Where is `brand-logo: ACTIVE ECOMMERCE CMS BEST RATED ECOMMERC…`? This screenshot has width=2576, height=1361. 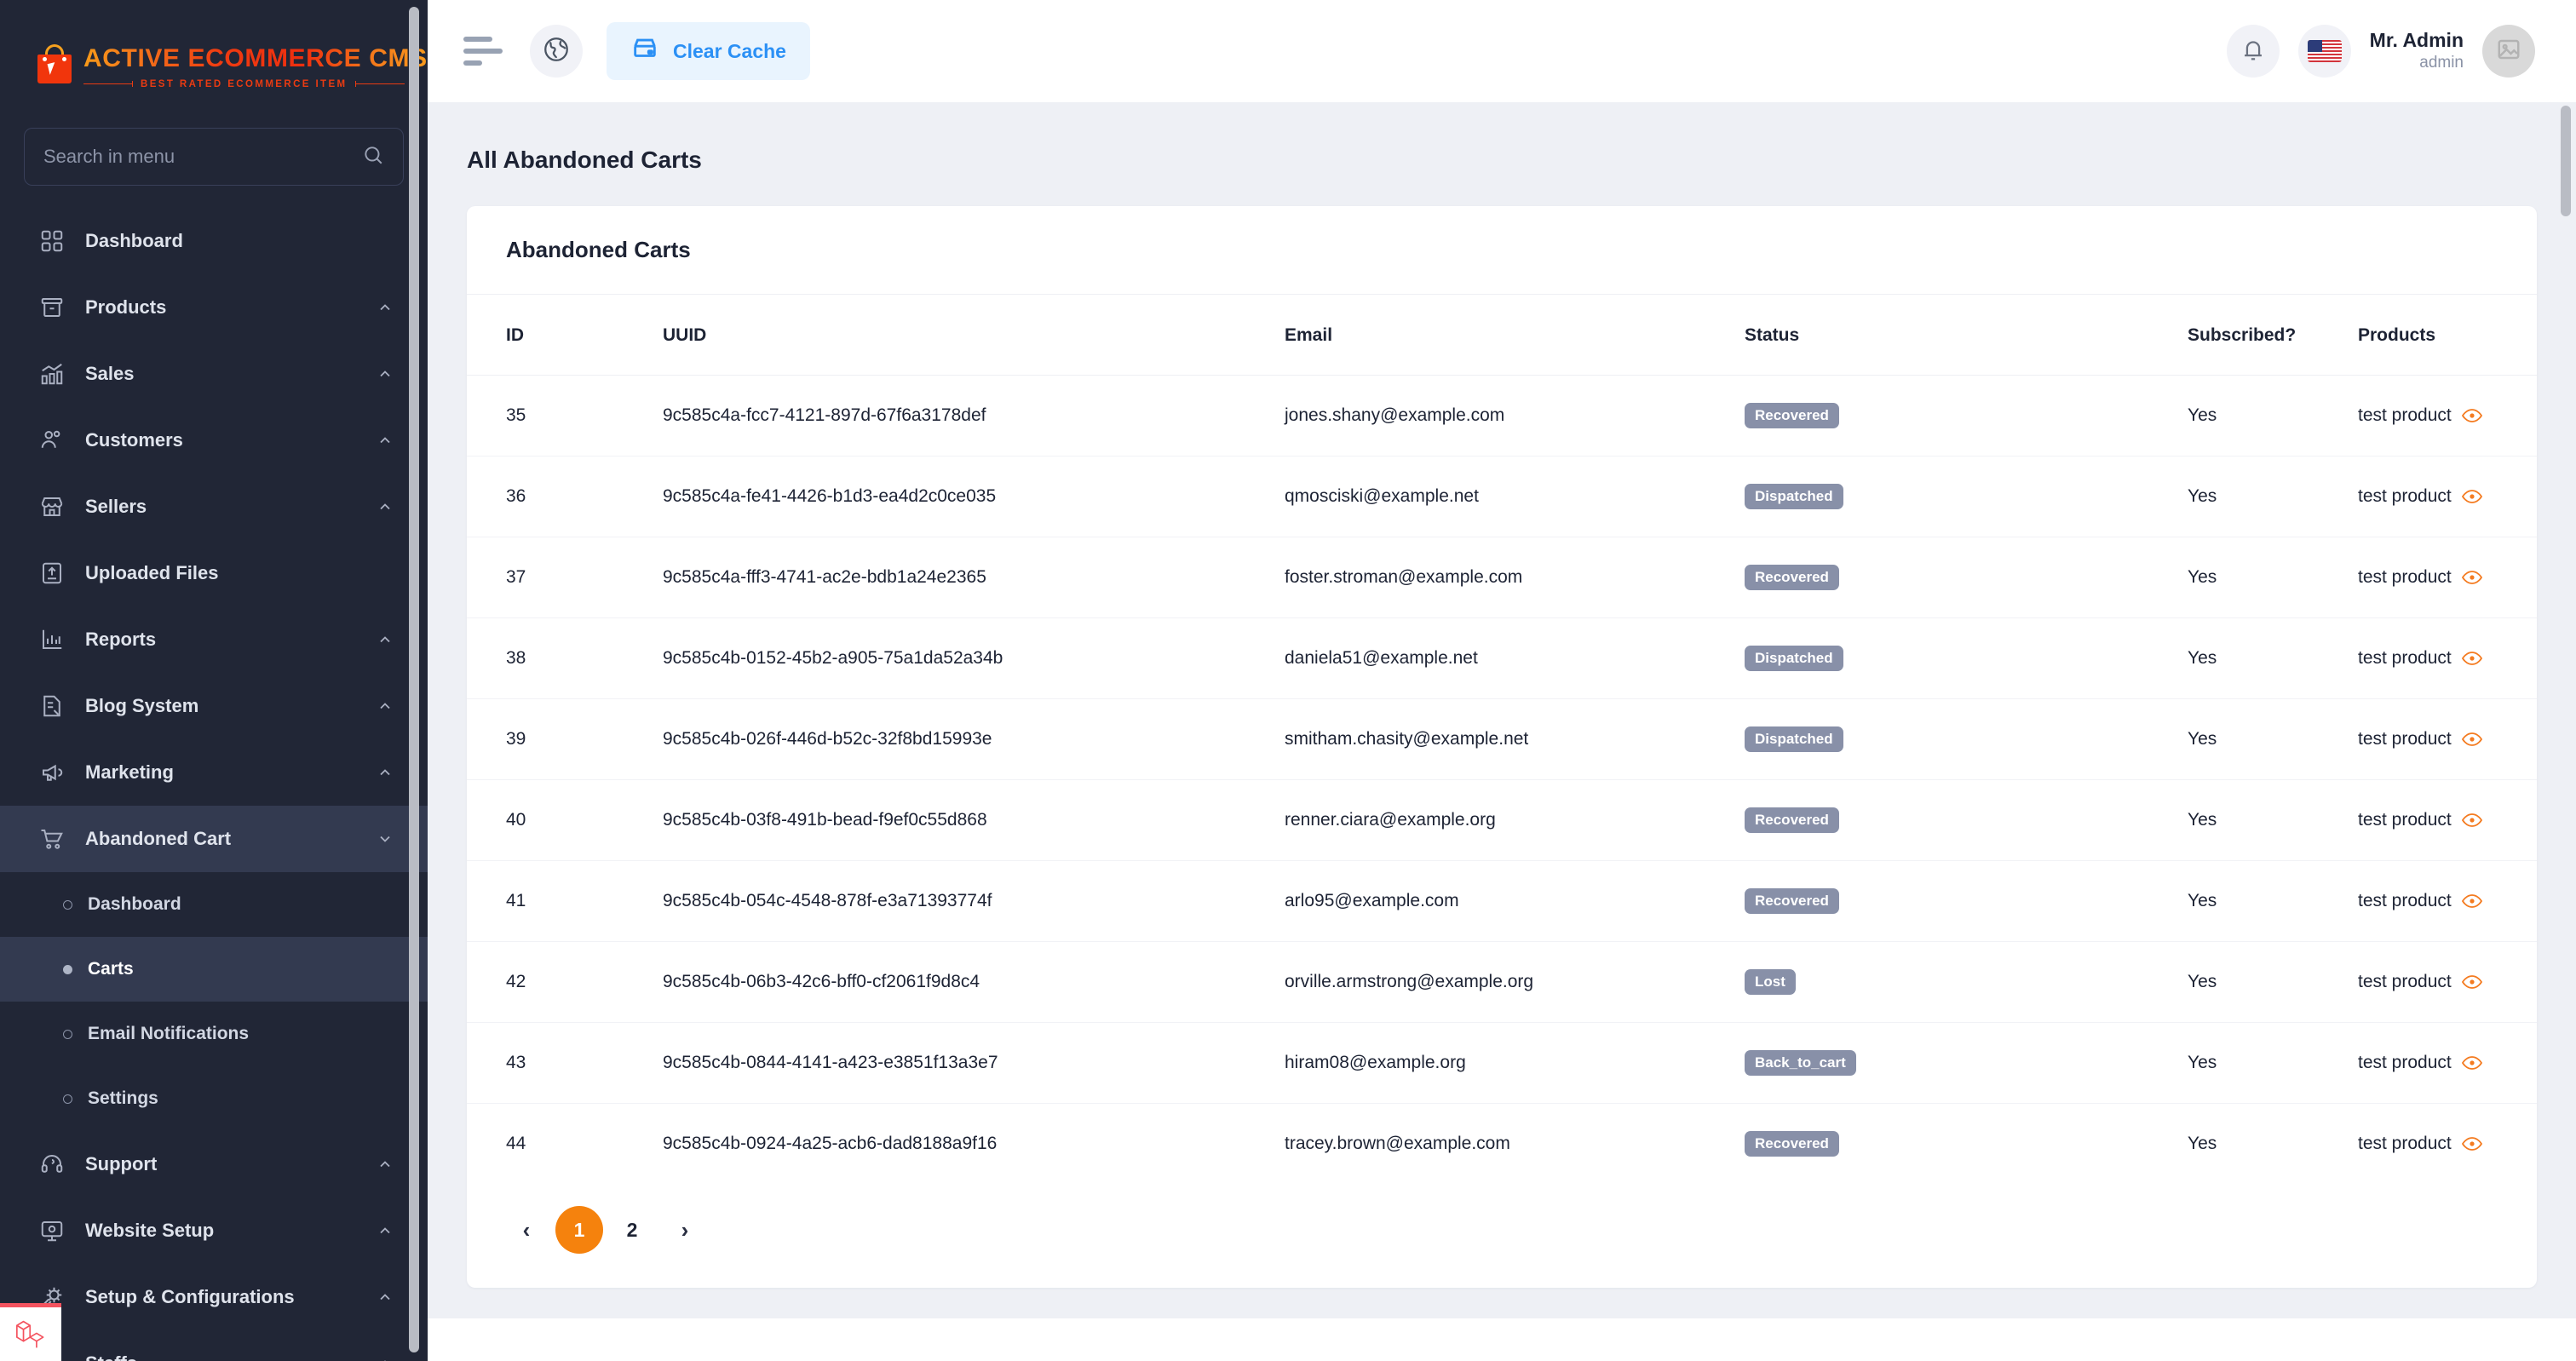
brand-logo: ACTIVE ECOMMERCE CMS BEST RATED ECOMMERC… is located at coordinates (214, 51).